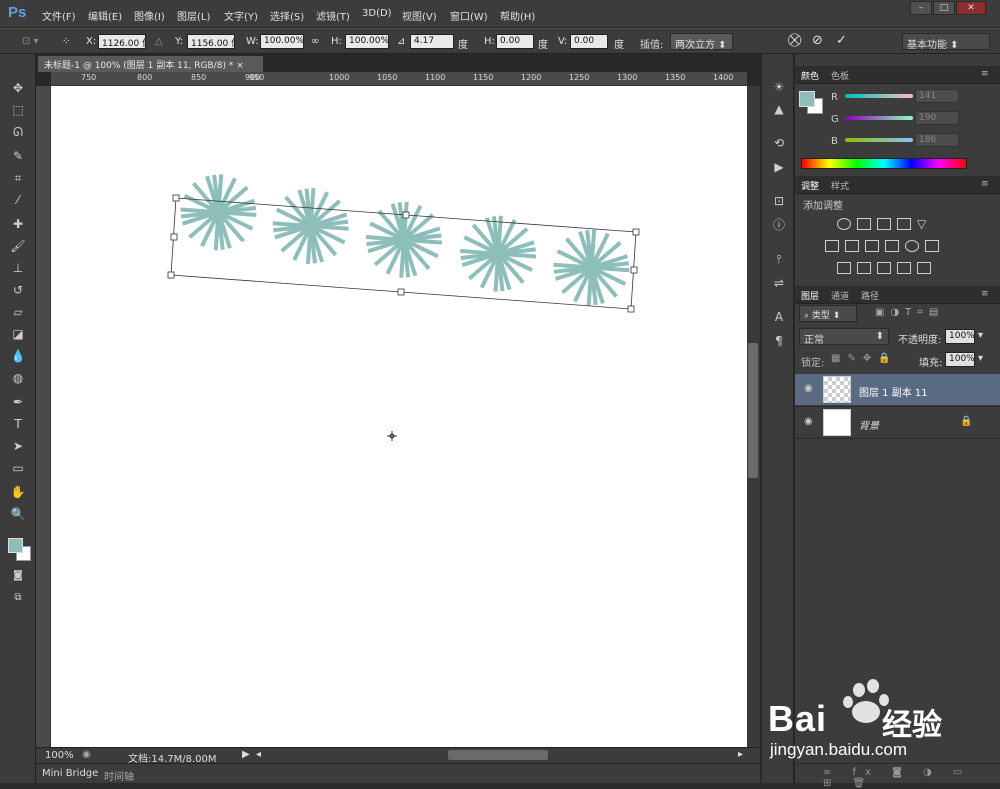  Describe the element at coordinates (971, 8) in the screenshot. I see `close-button: ✕` at that location.